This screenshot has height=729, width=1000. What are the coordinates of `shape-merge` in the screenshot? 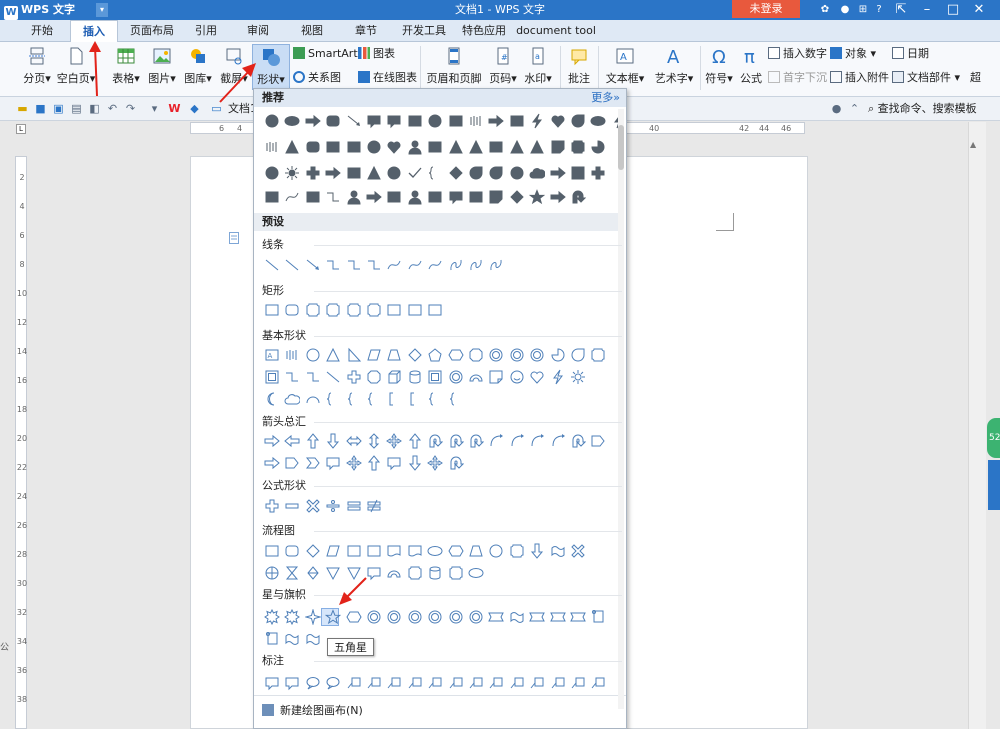 It's located at (354, 573).